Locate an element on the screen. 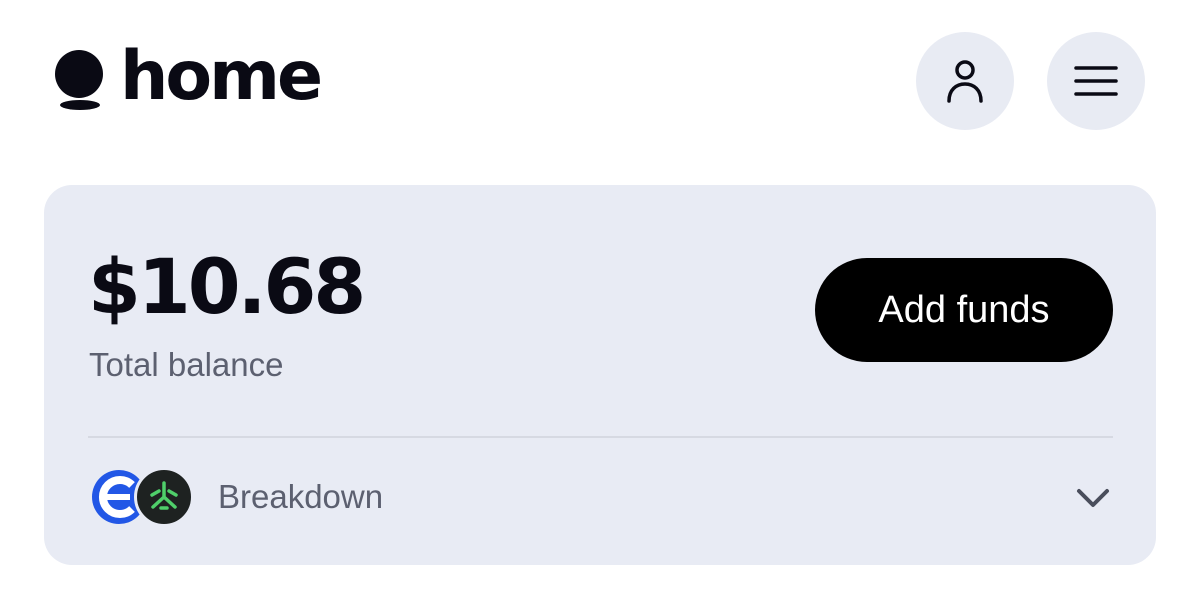 This screenshot has width=1200, height=598. home-logo-icon is located at coordinates (80, 80).